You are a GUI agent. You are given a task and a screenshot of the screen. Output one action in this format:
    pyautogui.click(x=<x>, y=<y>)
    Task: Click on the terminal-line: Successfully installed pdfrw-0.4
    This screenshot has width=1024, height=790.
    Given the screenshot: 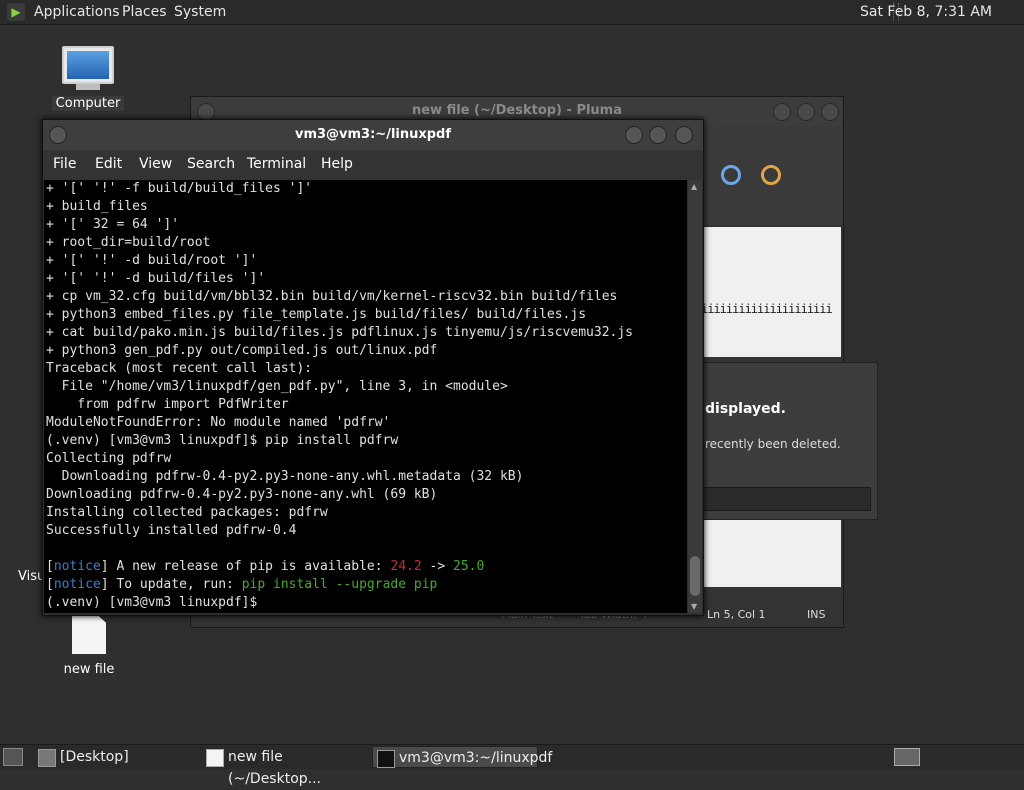 What is the action you would take?
    pyautogui.click(x=171, y=530)
    